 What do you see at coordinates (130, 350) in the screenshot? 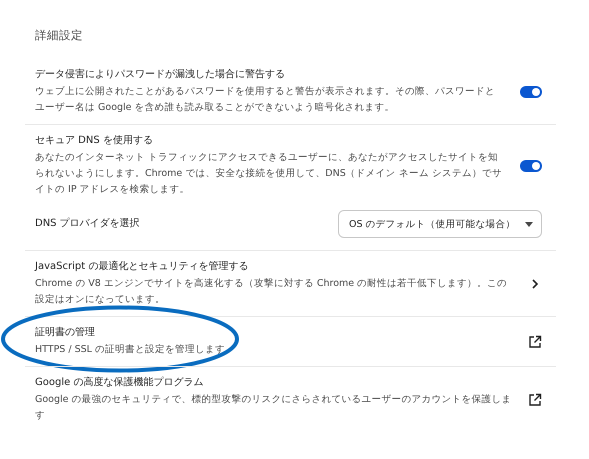
I see `setting-description: HTTPS / SSL の証明書と設定を管理します` at bounding box center [130, 350].